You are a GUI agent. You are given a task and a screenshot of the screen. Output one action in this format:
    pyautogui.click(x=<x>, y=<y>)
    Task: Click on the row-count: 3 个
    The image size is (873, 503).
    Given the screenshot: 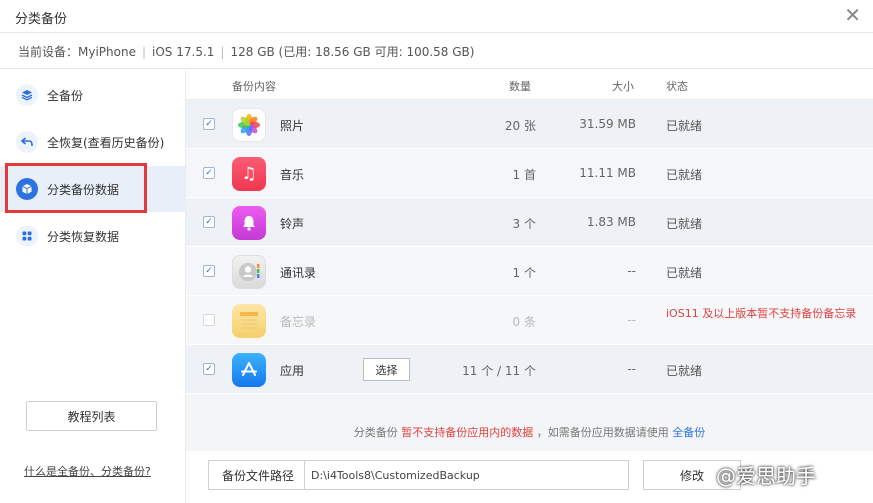 What is the action you would take?
    pyautogui.click(x=524, y=224)
    